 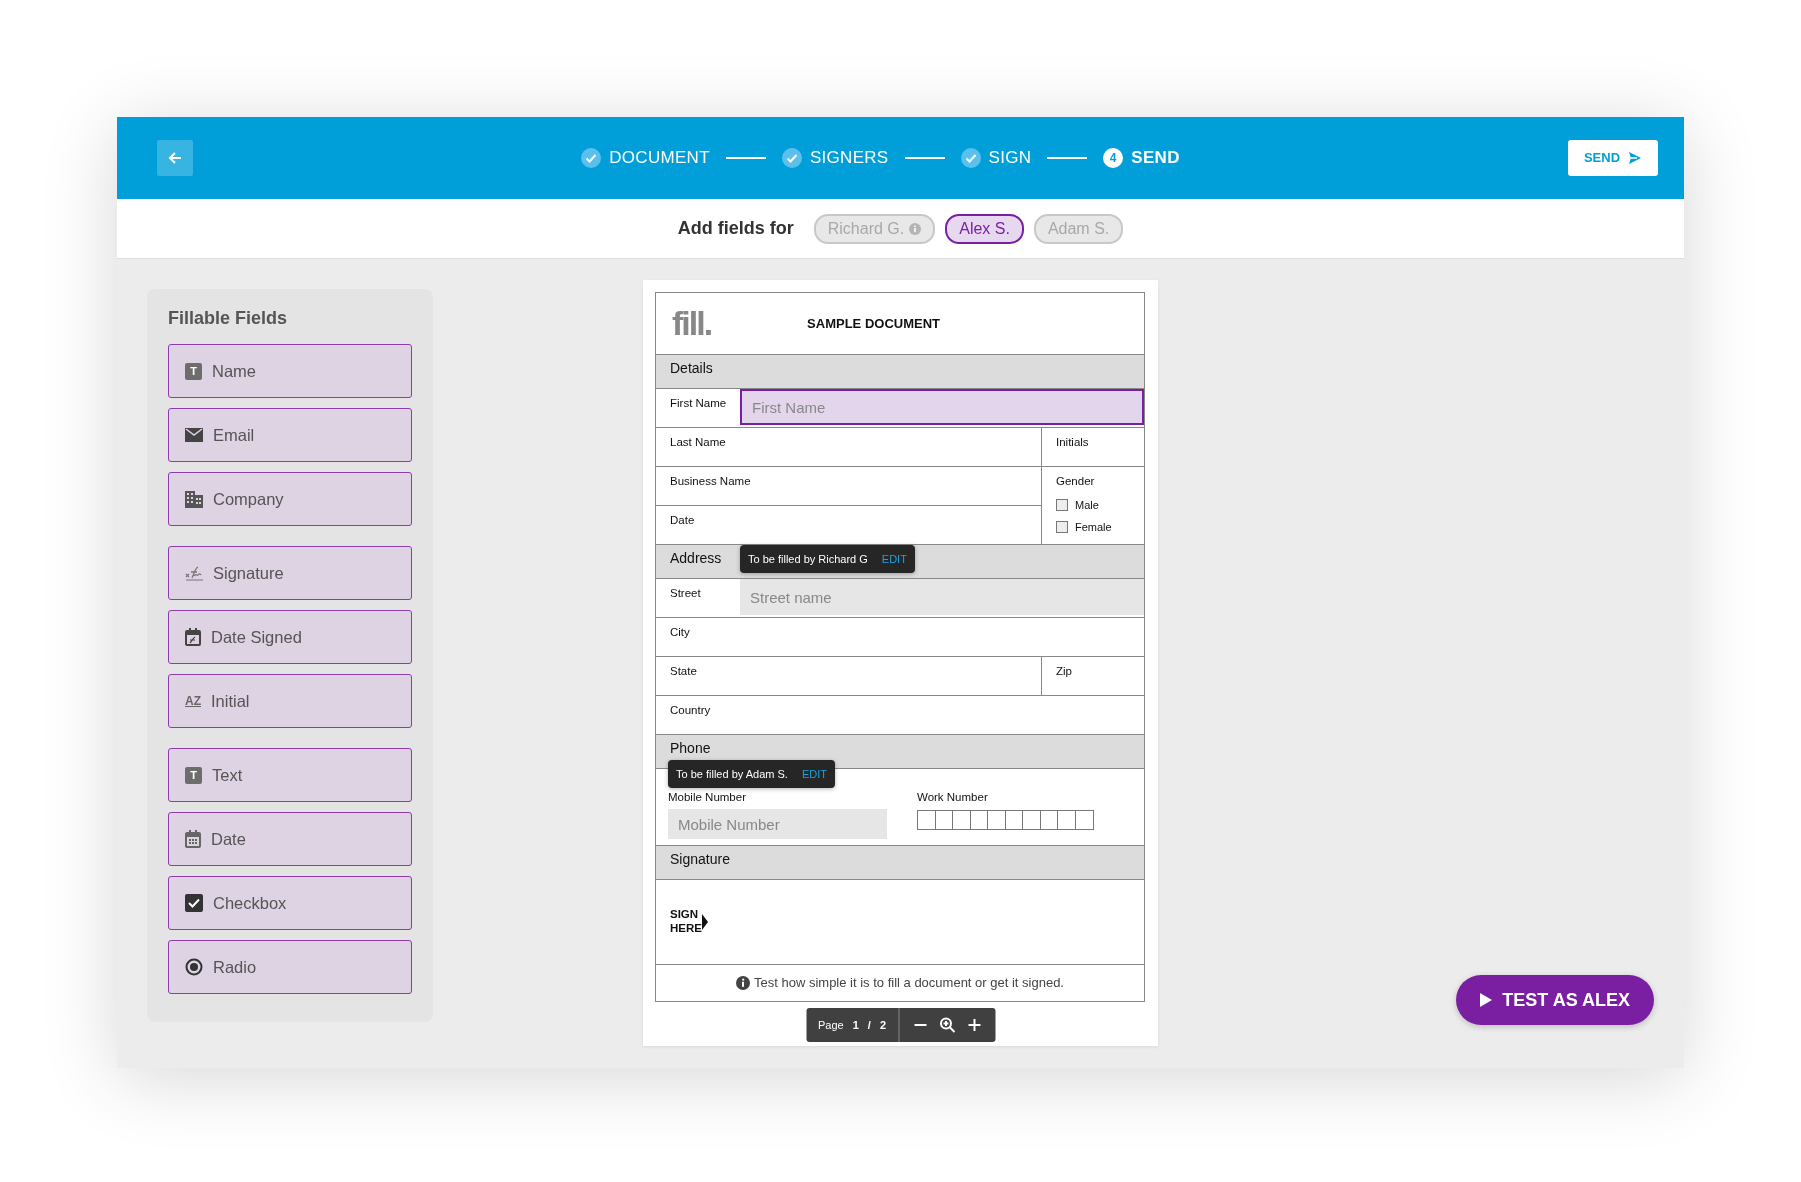 What do you see at coordinates (710, 481) in the screenshot?
I see `field-label: Business Name` at bounding box center [710, 481].